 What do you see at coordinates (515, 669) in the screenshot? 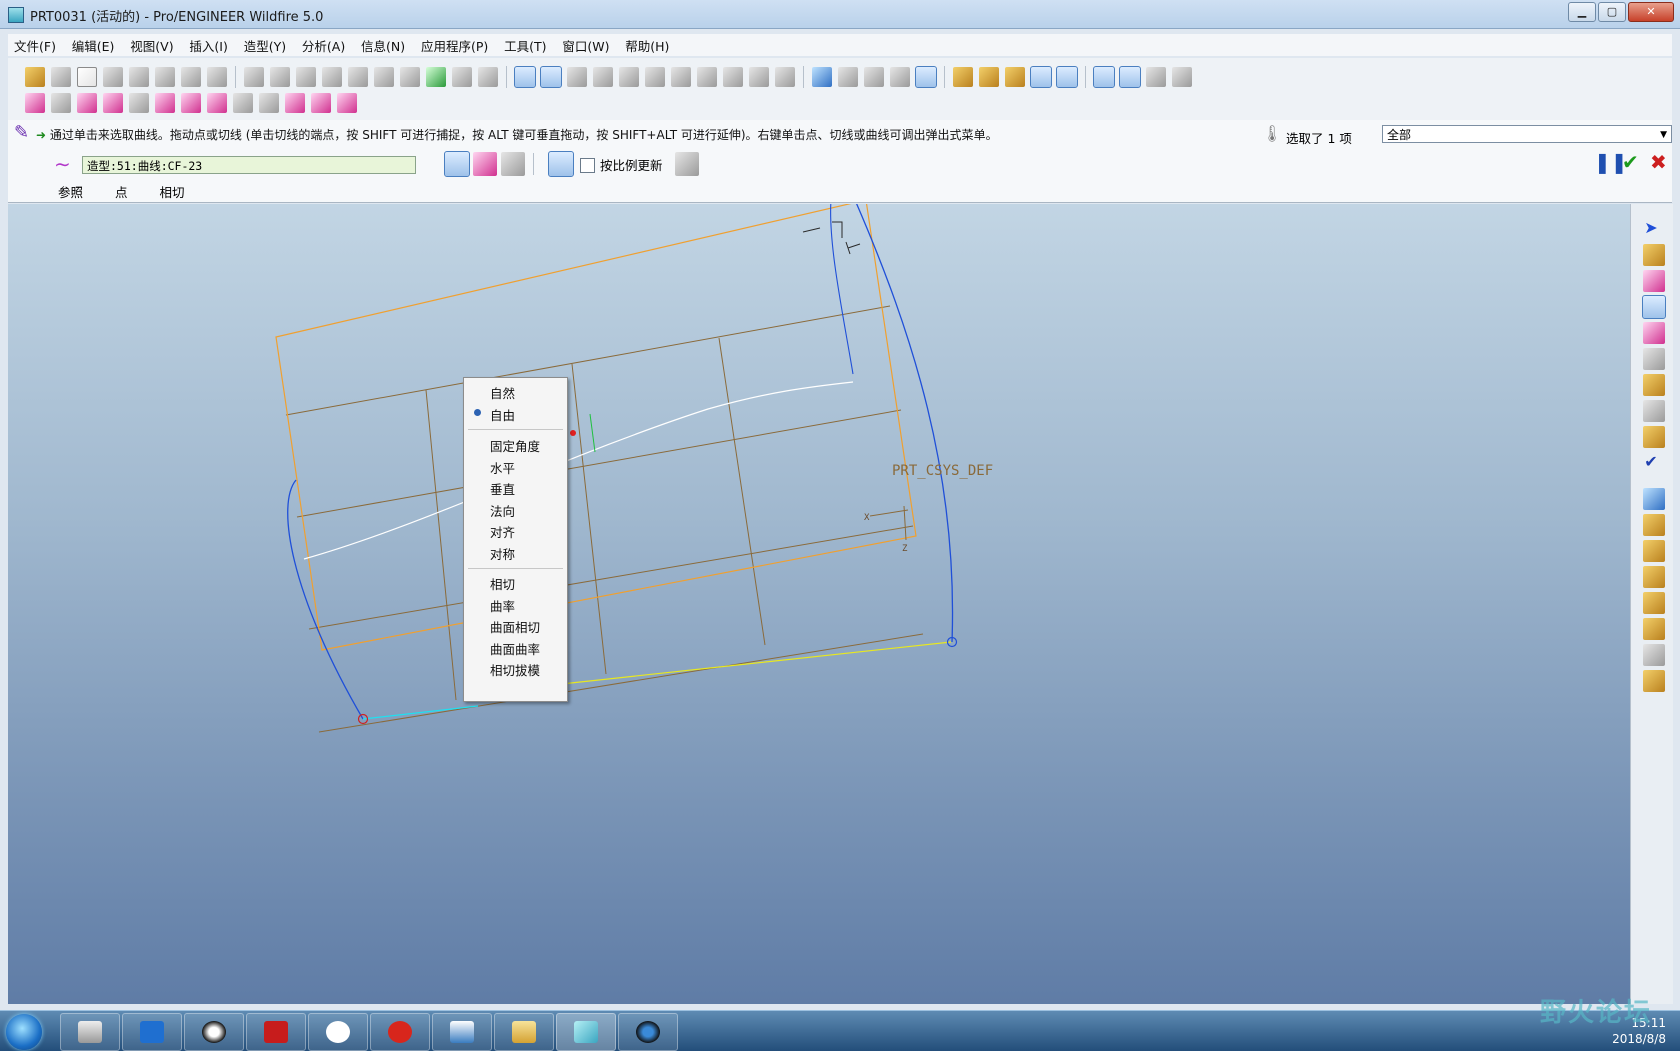
I see `ctx-item-tangent-draft: 相切拔模` at bounding box center [515, 669].